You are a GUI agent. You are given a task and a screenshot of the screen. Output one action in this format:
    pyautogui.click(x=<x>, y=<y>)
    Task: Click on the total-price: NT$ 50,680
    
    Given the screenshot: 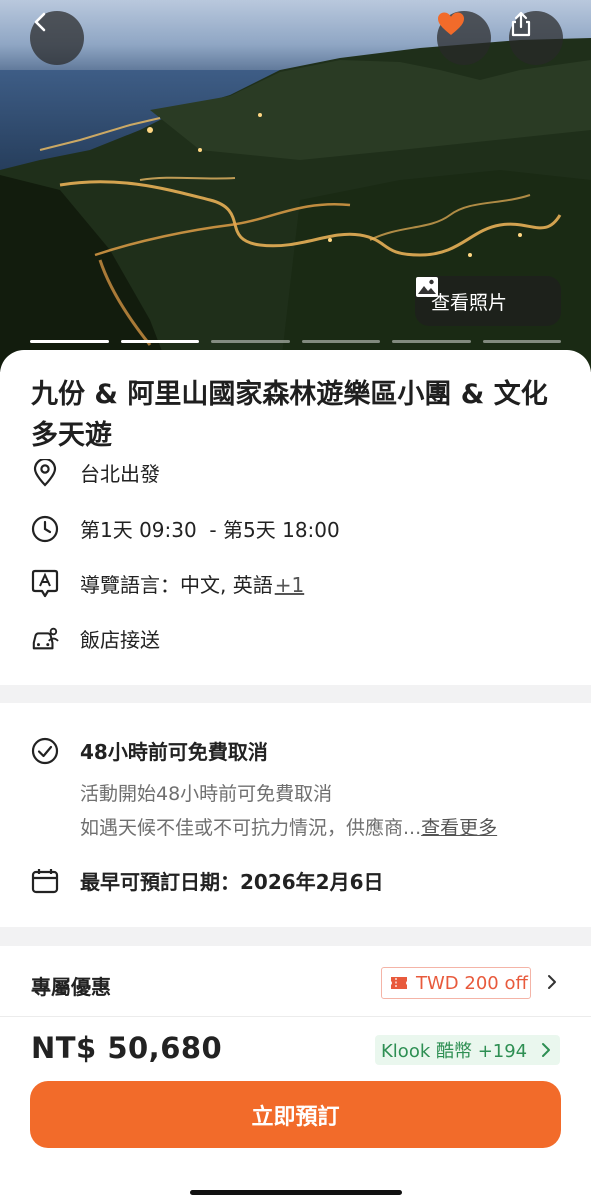 What is the action you would take?
    pyautogui.click(x=127, y=1048)
    